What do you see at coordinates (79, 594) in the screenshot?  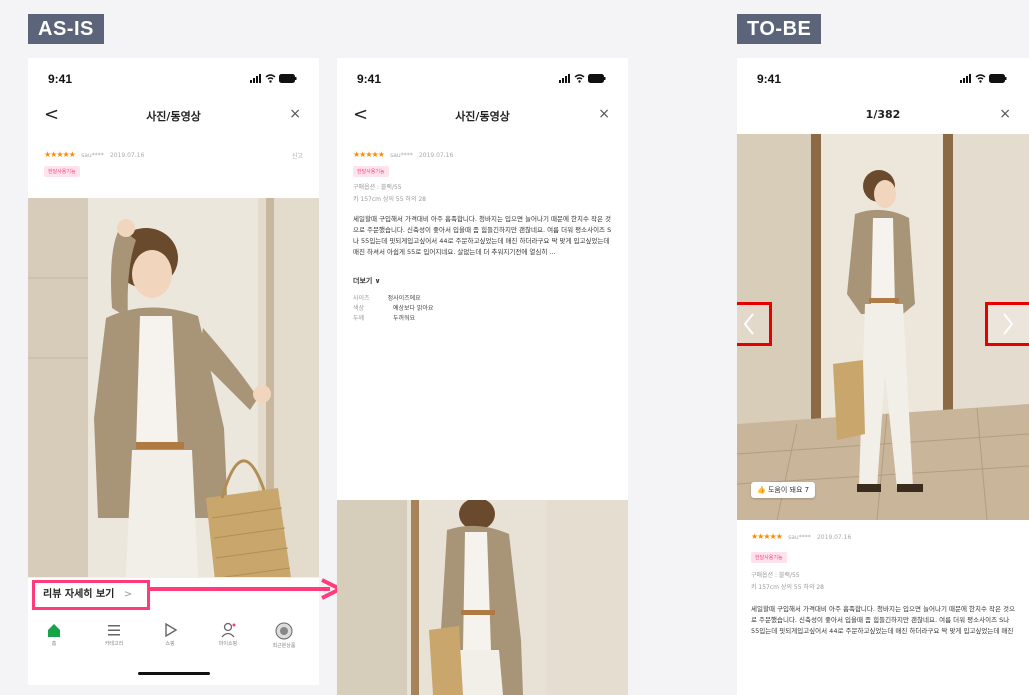 I see `review-detail-label: 리뷰 자세히 보기` at bounding box center [79, 594].